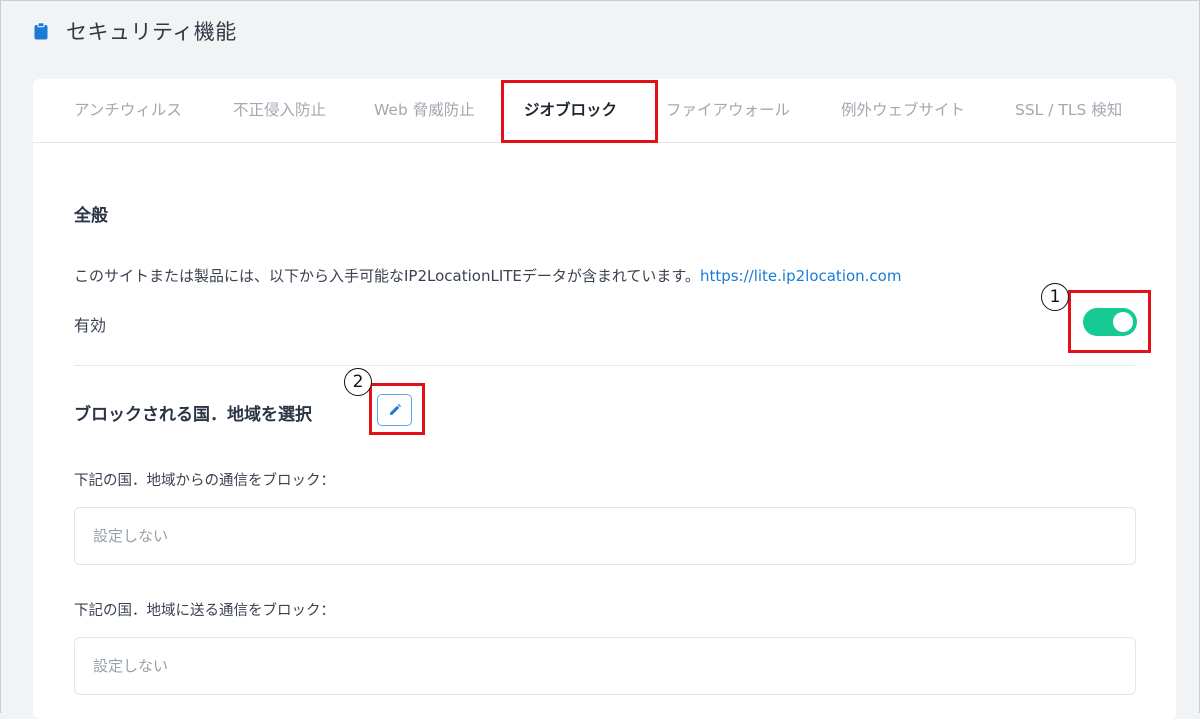 The image size is (1200, 719). Describe the element at coordinates (570, 111) in the screenshot. I see `tab-geoblock: ジオブロック` at that location.